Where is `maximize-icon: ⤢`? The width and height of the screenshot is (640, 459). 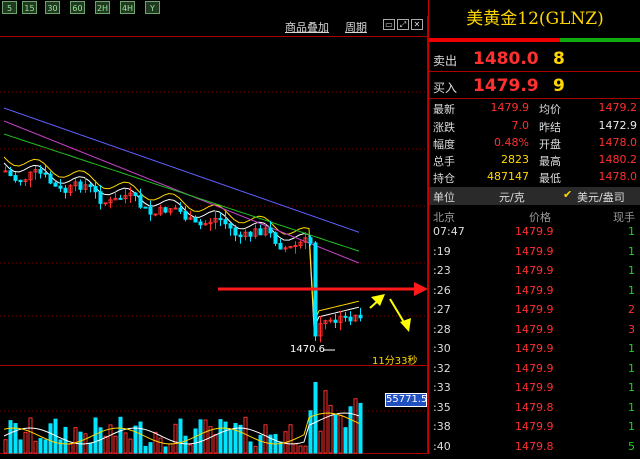 maximize-icon: ⤢ is located at coordinates (403, 24).